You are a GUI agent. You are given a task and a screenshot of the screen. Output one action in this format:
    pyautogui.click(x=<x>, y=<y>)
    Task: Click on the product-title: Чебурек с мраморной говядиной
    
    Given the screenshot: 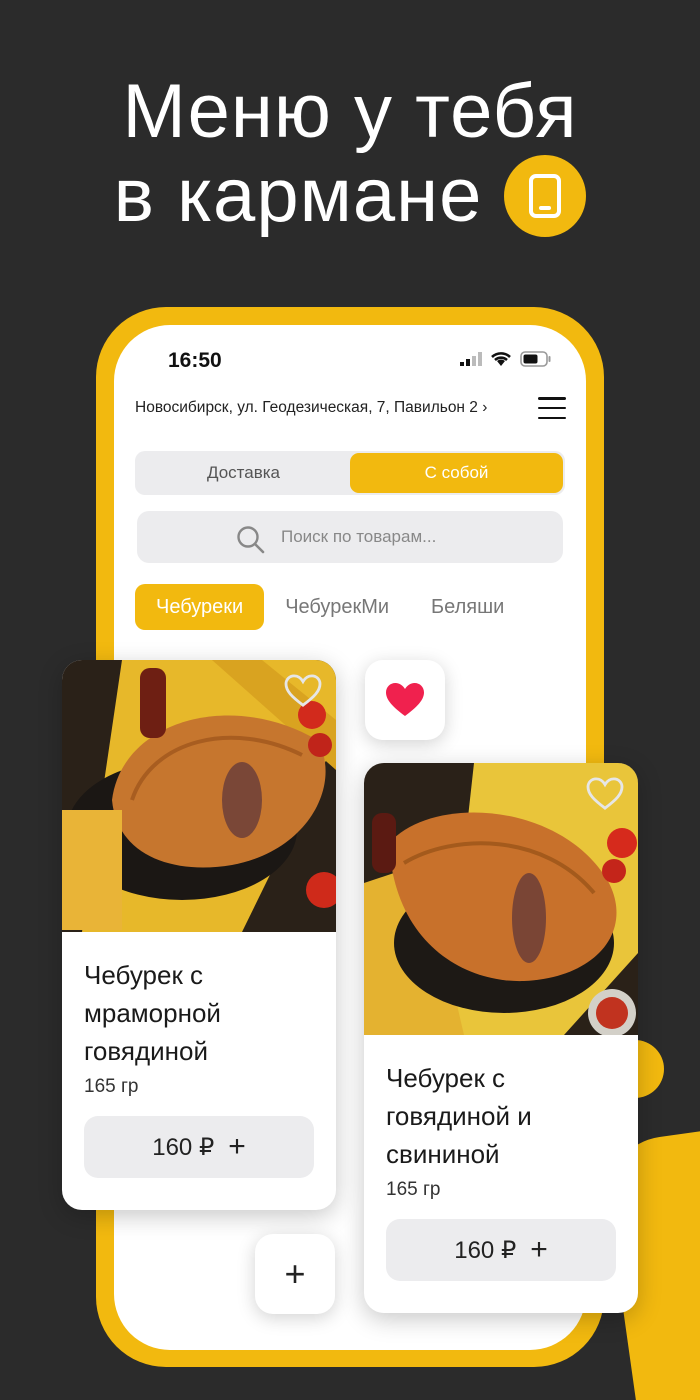 What is the action you would take?
    pyautogui.click(x=152, y=1013)
    